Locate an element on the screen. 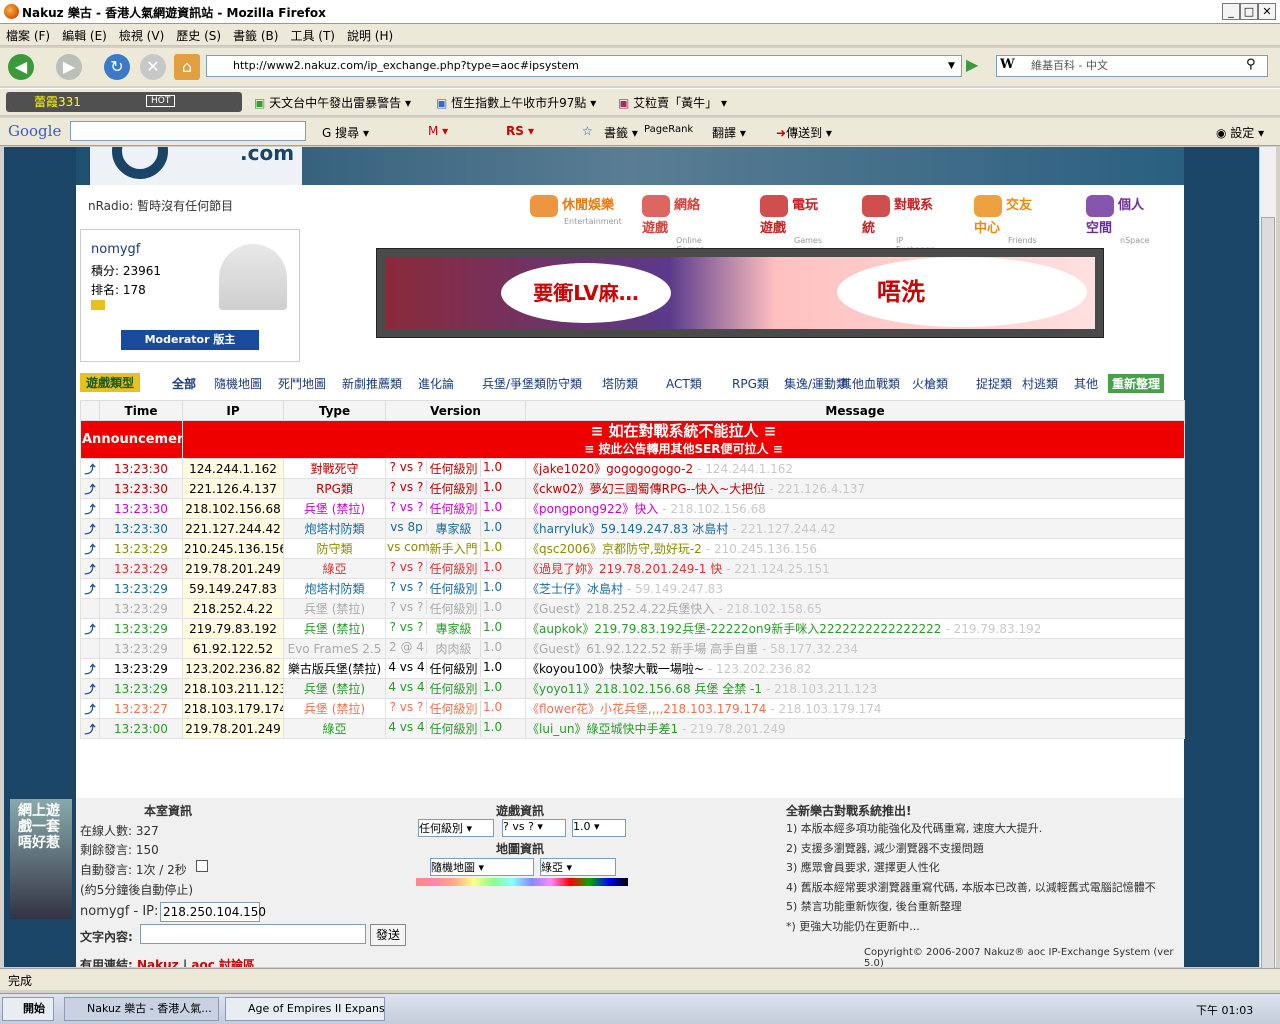 The image size is (1280, 1024). category-3: 新劇推薦類 is located at coordinates (372, 383).